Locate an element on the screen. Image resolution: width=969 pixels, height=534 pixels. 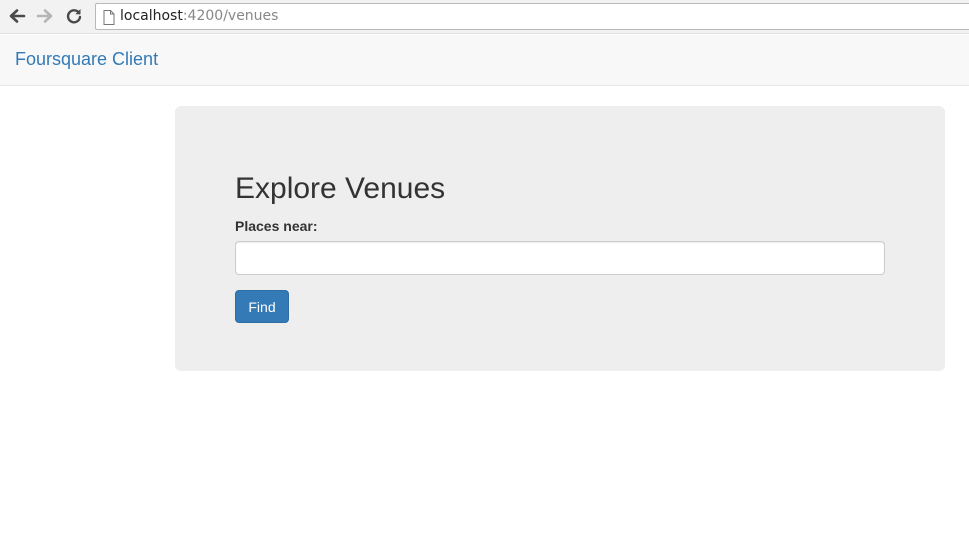
forward-arrow-icon is located at coordinates (44, 16).